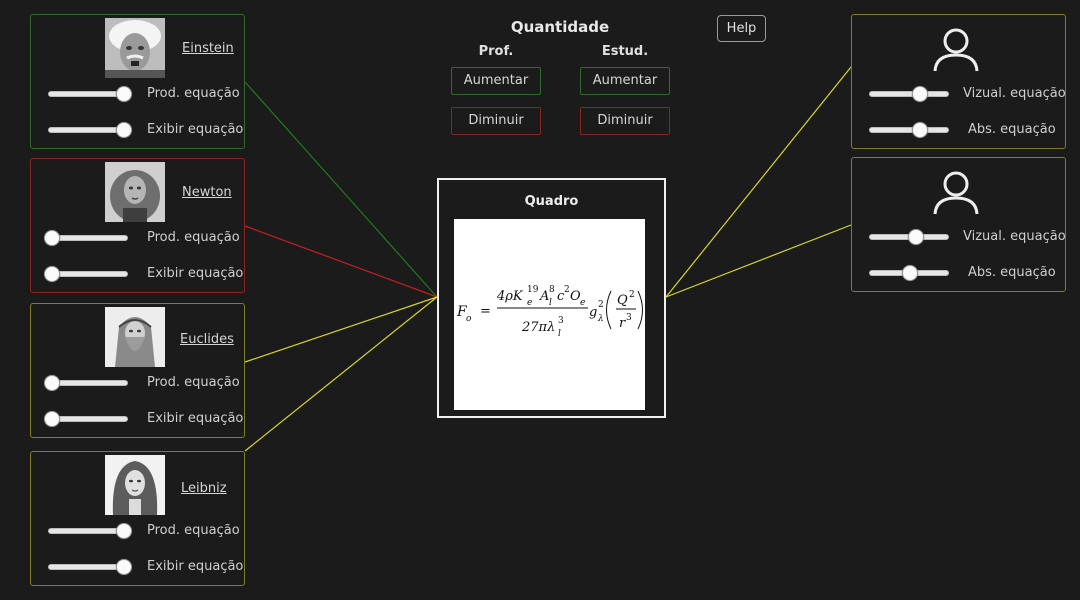  Describe the element at coordinates (544, 296) in the screenshot. I see `formula-A: A` at that location.